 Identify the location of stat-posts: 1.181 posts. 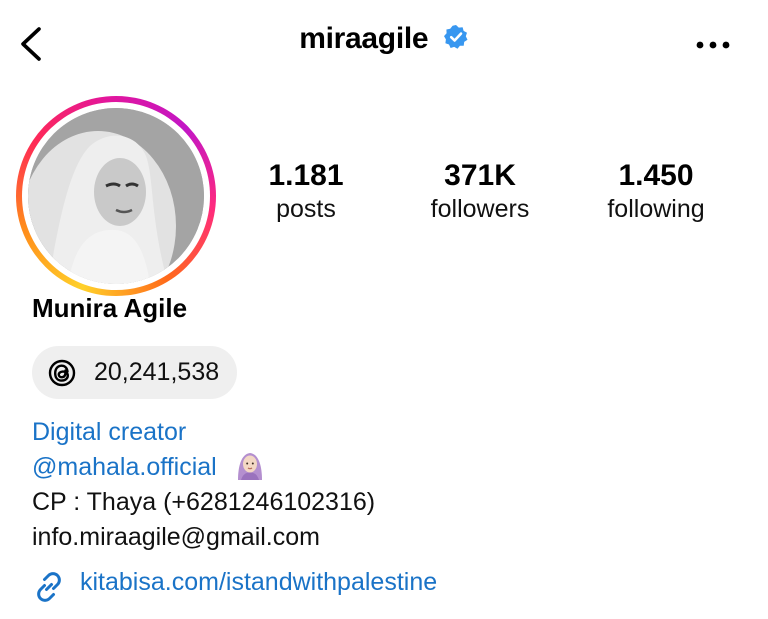
(306, 191).